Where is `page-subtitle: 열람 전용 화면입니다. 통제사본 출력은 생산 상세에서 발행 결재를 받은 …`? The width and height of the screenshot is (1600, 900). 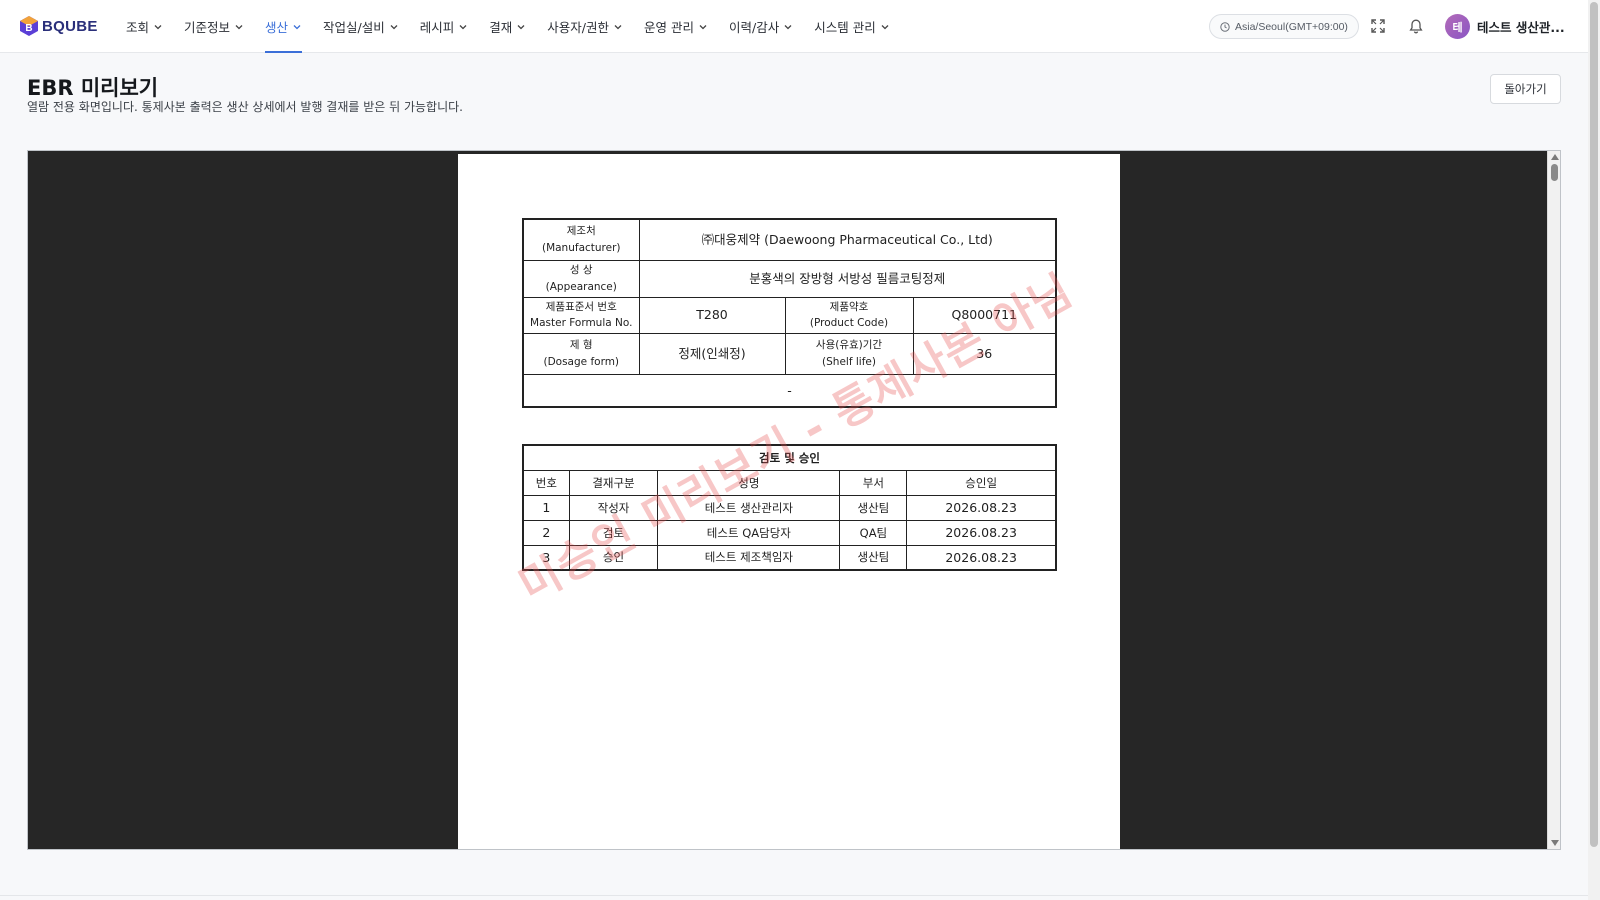 page-subtitle: 열람 전용 화면입니다. 통제사본 출력은 생산 상세에서 발행 결재를 받은 … is located at coordinates (245, 107).